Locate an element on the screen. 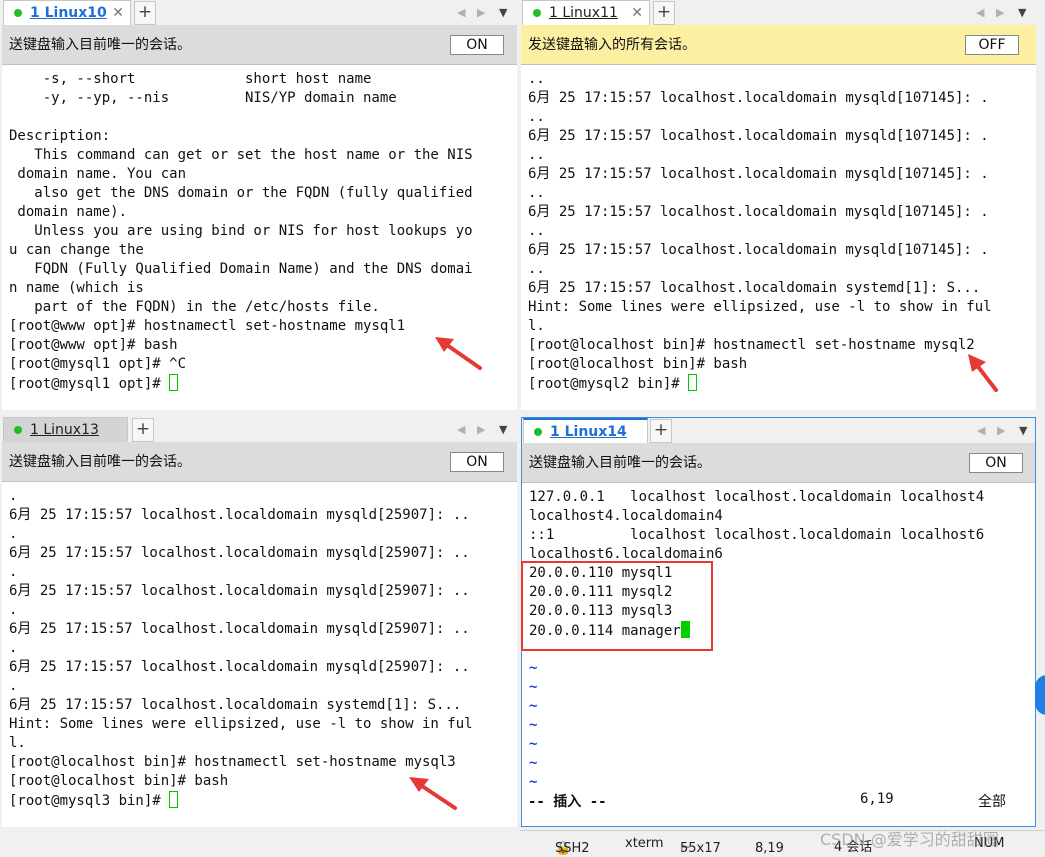  broadcast-bar: 送键盘输入目前唯一的会话。 ON is located at coordinates (259, 462).